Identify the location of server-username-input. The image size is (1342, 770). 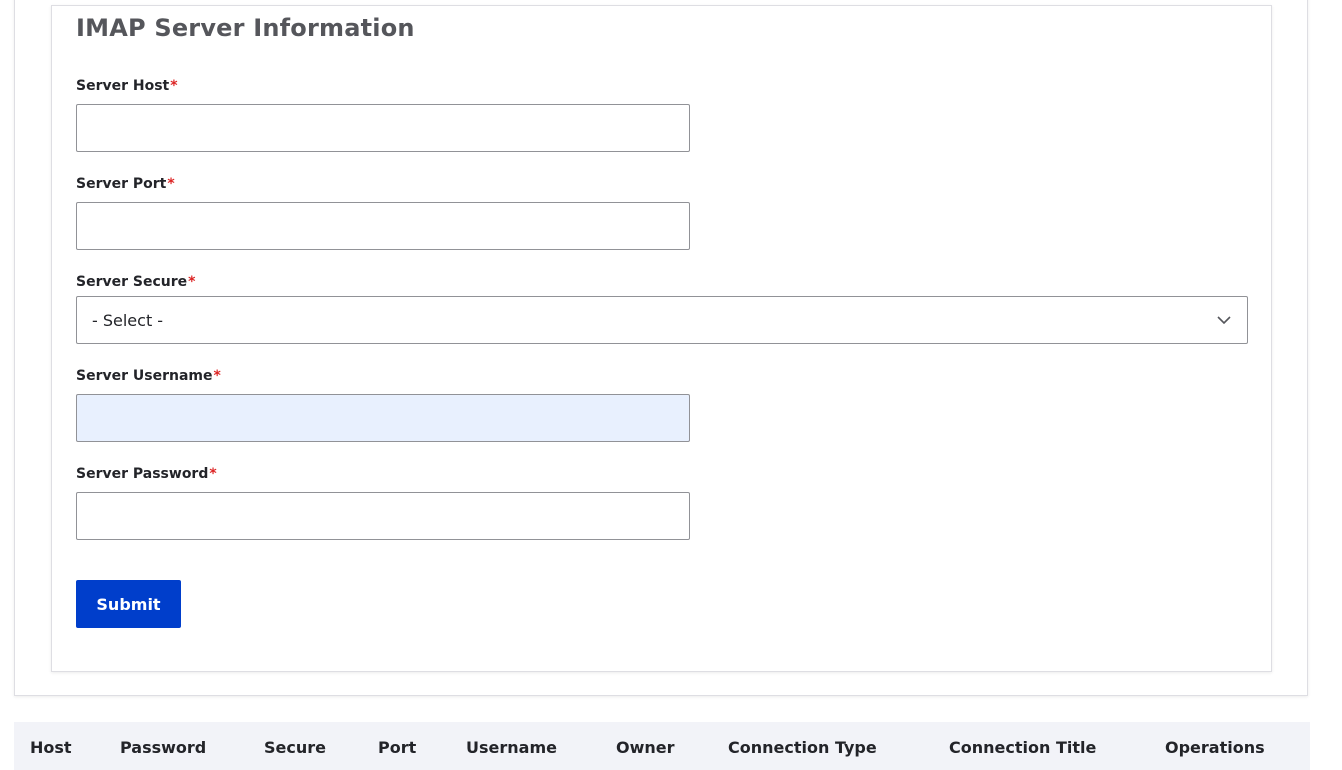
(383, 418).